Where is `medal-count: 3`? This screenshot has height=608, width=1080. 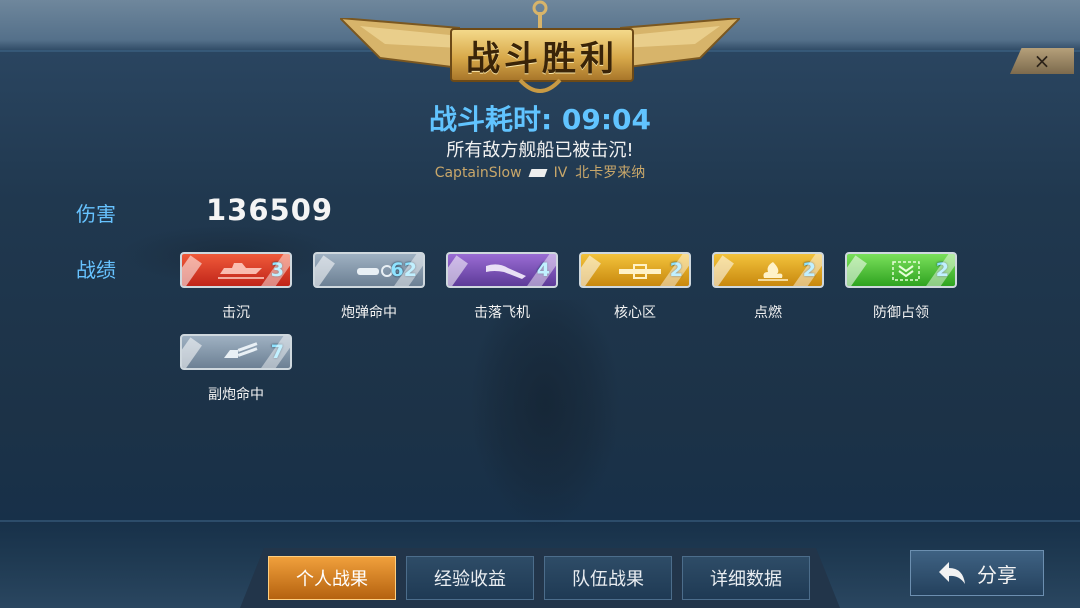
medal-count: 3 is located at coordinates (277, 270).